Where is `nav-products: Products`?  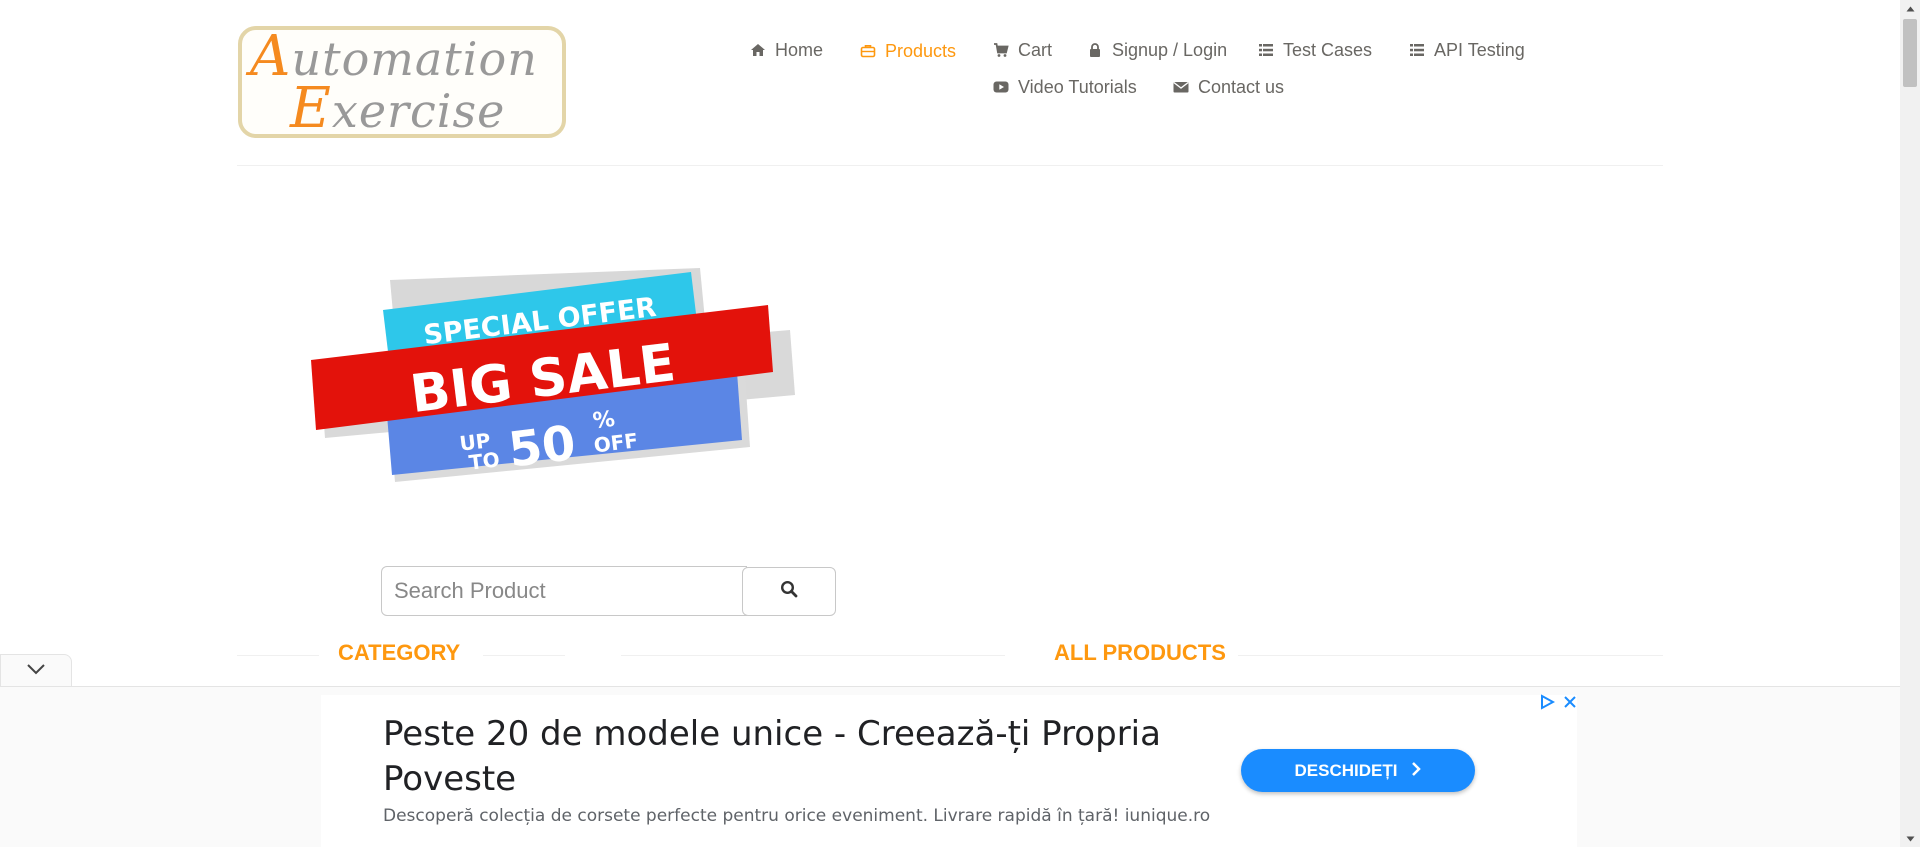
nav-products: Products is located at coordinates (907, 51).